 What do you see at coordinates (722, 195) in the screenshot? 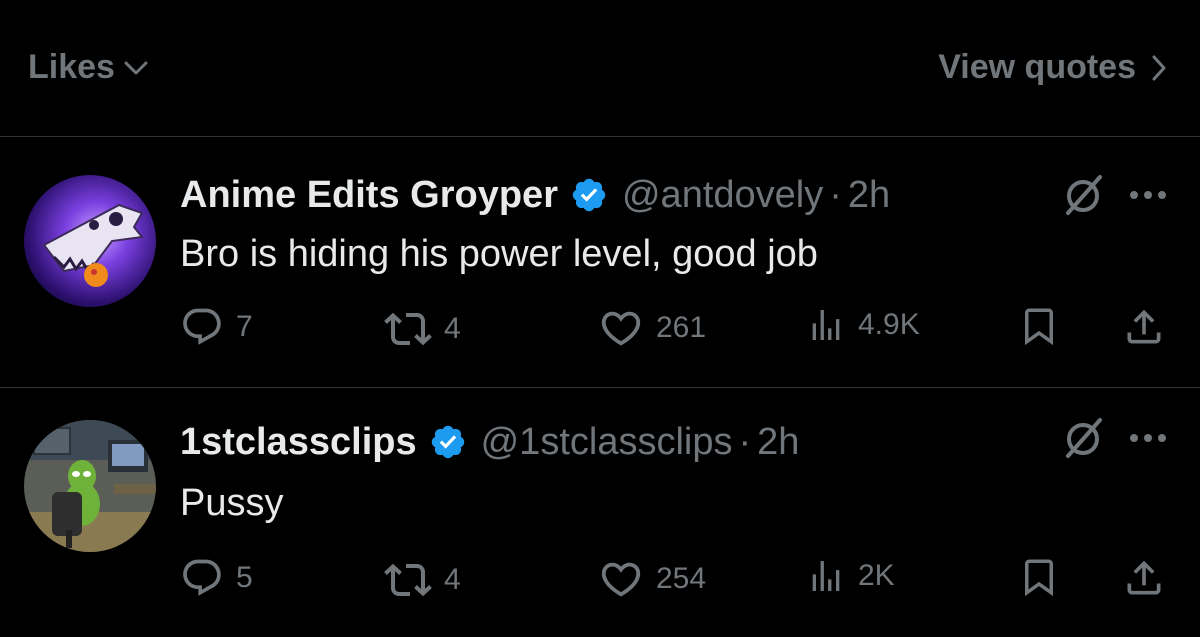
I see `handle: @antdovely` at bounding box center [722, 195].